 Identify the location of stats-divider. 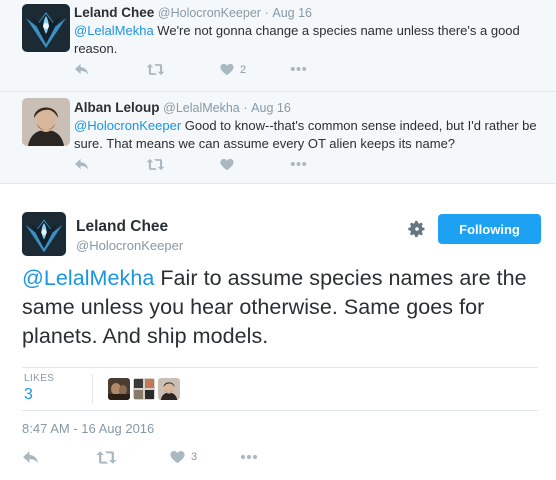
(92, 389).